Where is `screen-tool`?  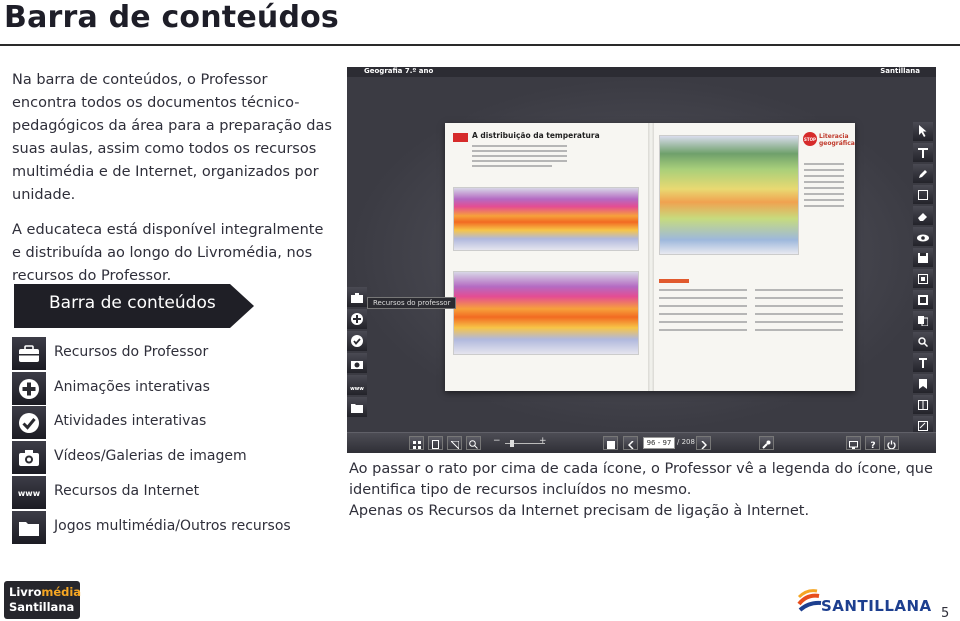
screen-tool is located at coordinates (923, 278).